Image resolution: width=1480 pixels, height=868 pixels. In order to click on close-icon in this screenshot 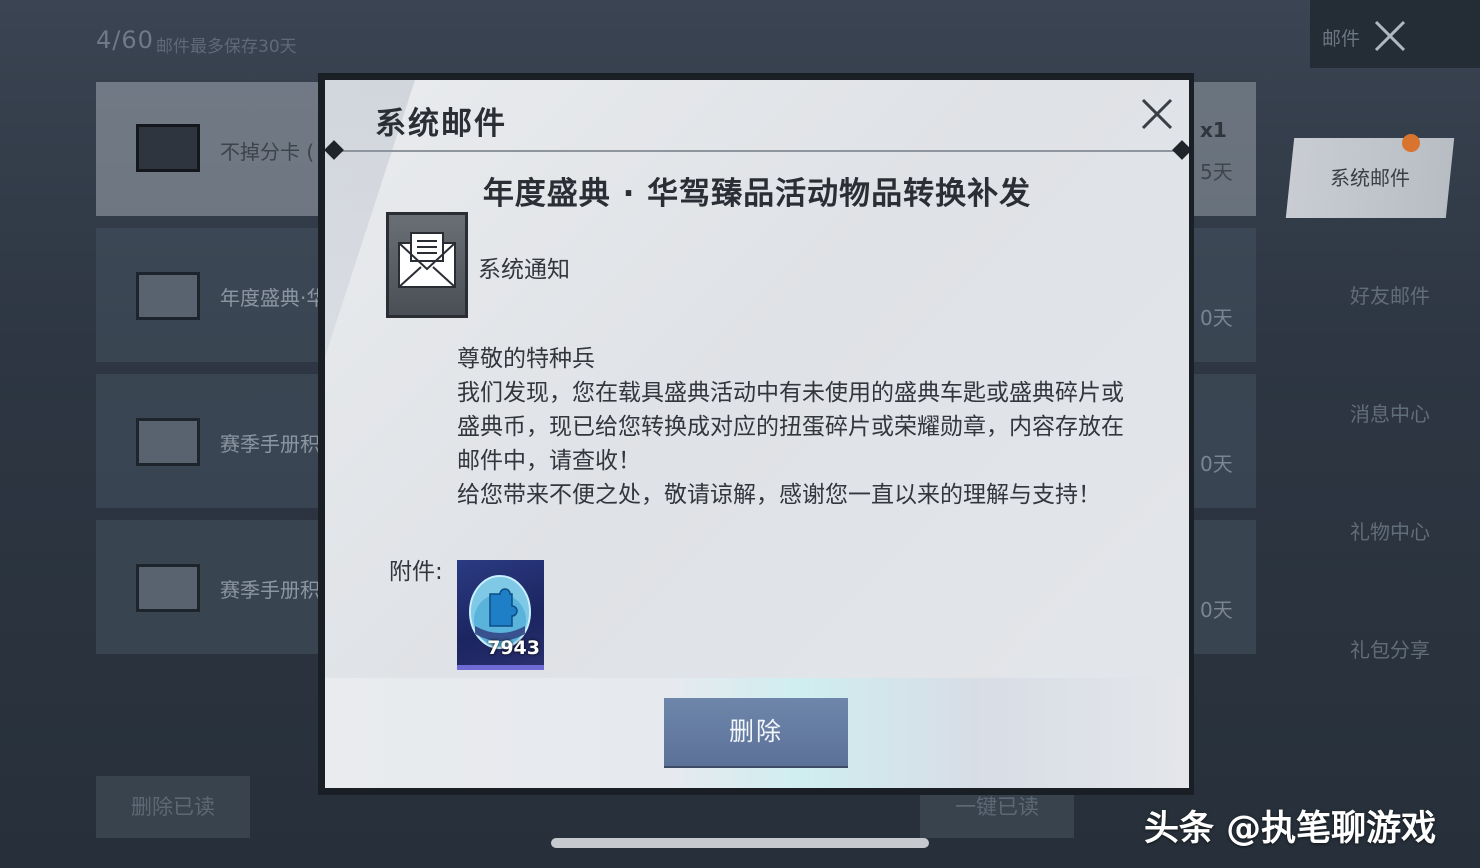, I will do `click(1157, 114)`.